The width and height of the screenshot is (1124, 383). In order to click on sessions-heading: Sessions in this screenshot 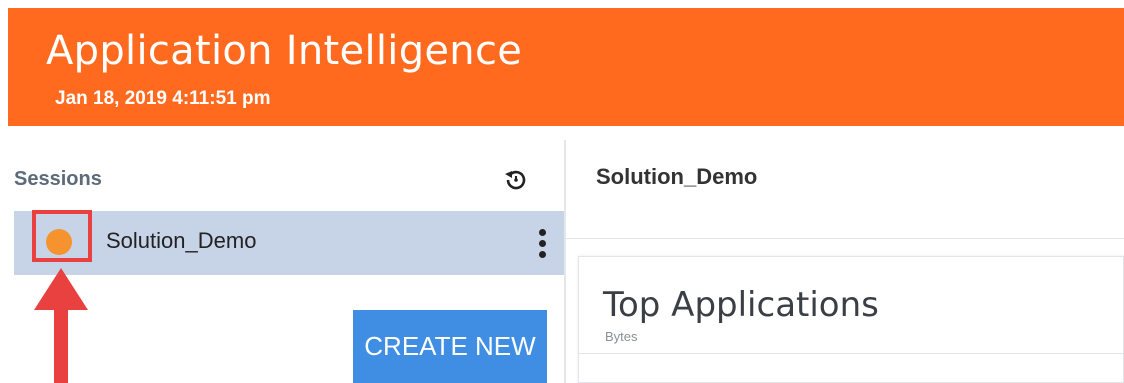, I will do `click(58, 179)`.